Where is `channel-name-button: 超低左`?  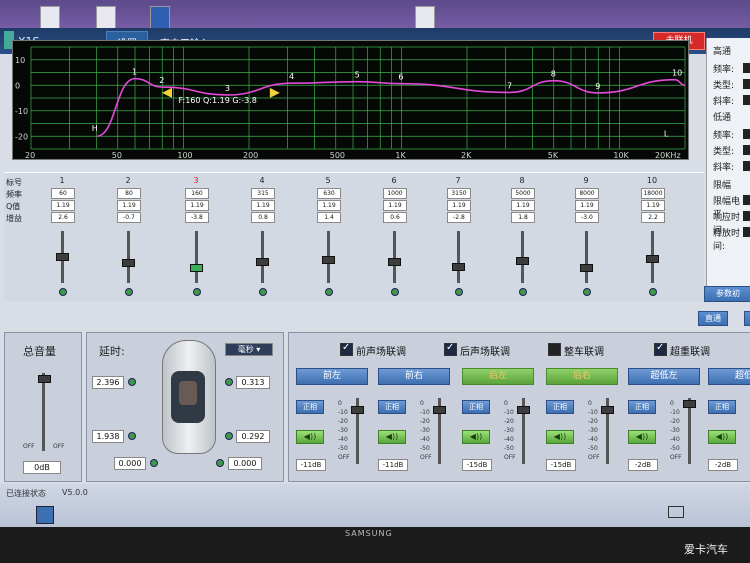
channel-name-button: 超低左 is located at coordinates (664, 376).